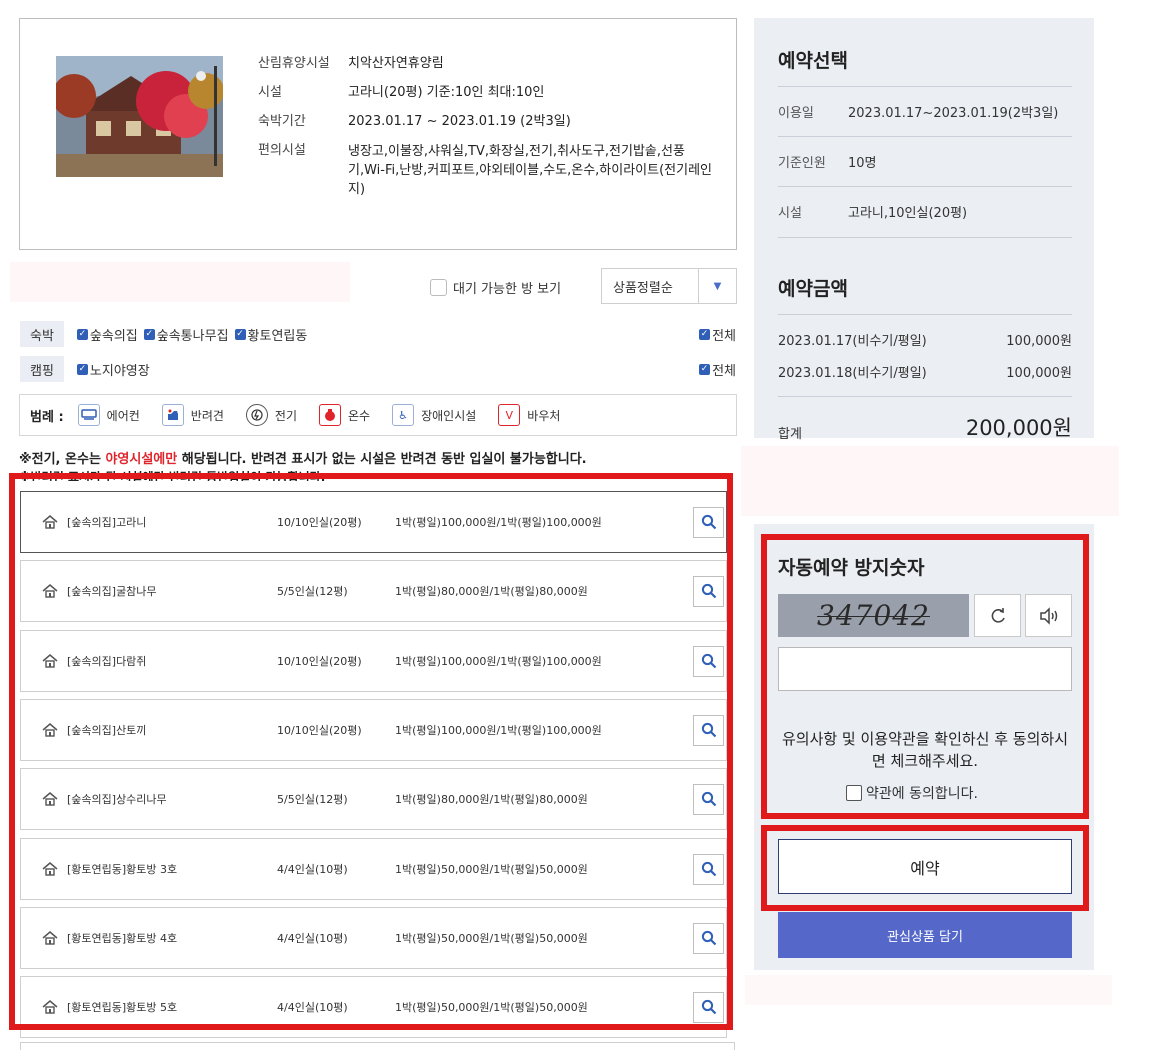 The width and height of the screenshot is (1149, 1050). I want to click on total-row: 합계 200,000원, so click(925, 427).